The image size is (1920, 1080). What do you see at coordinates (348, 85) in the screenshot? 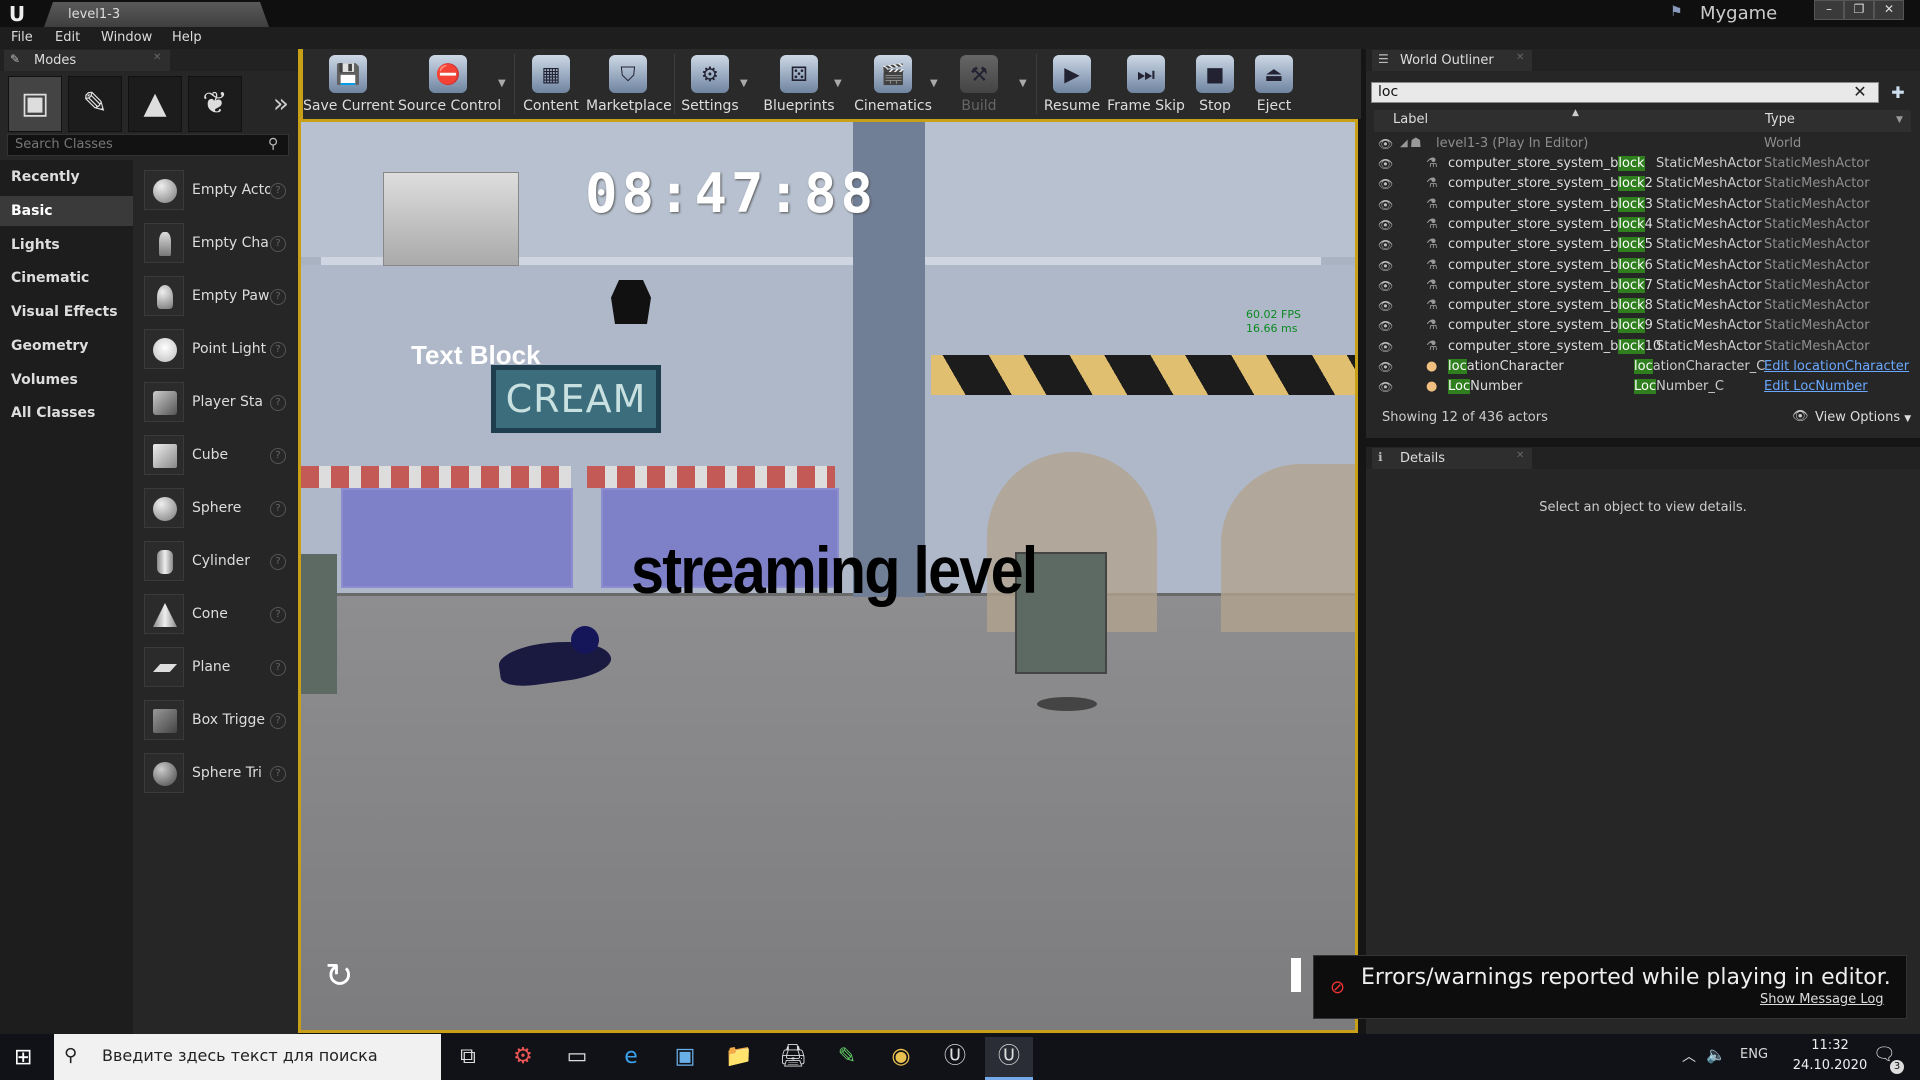
I see `save-current-button: 💾 Save Current` at bounding box center [348, 85].